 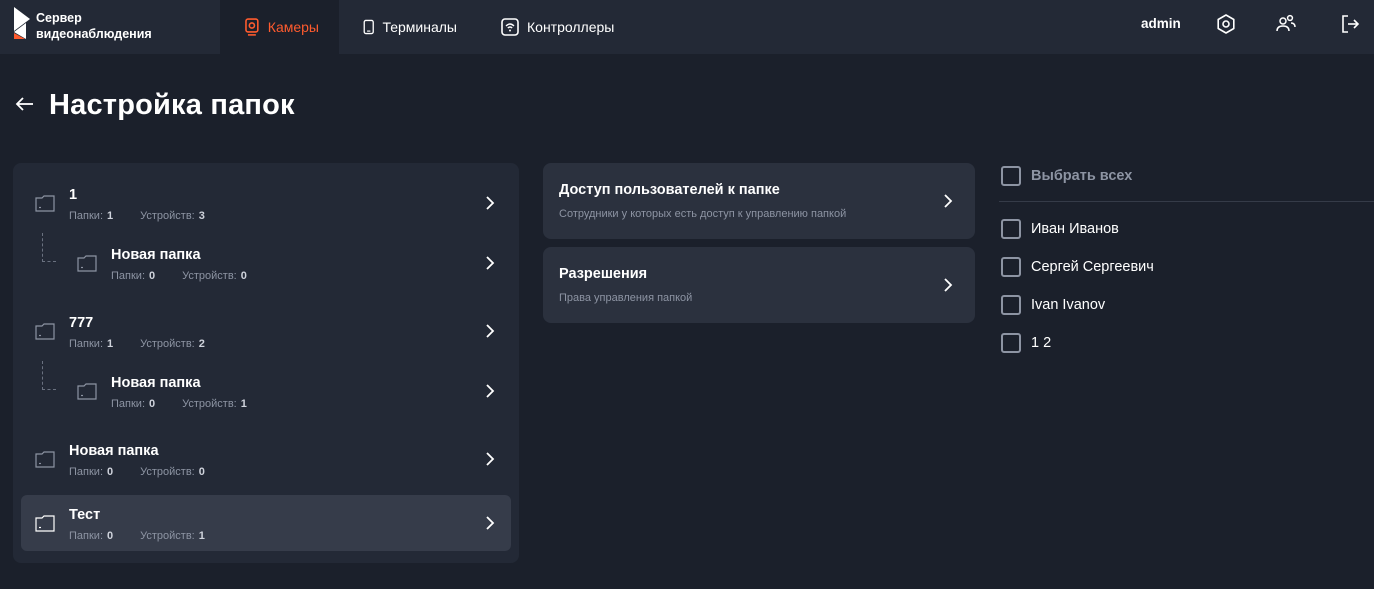 What do you see at coordinates (1041, 343) in the screenshot?
I see `user-label: 1 2` at bounding box center [1041, 343].